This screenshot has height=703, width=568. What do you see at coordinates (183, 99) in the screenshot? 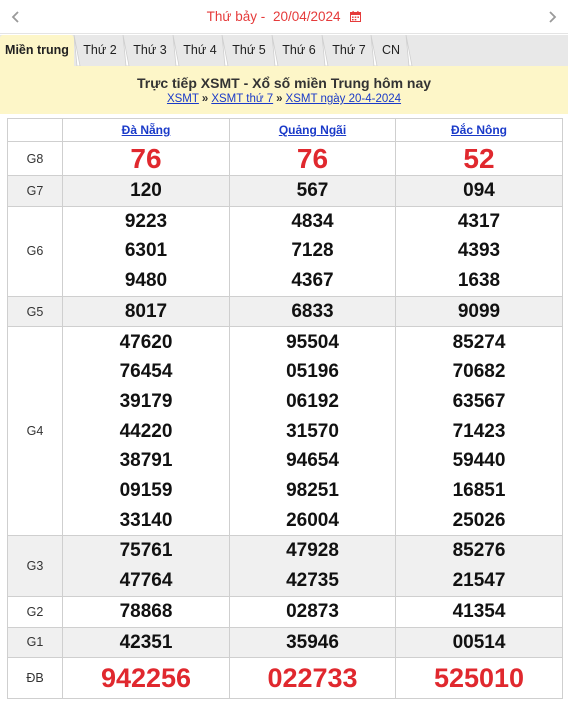
I see `breadcrumb-xsmt: XSMT` at bounding box center [183, 99].